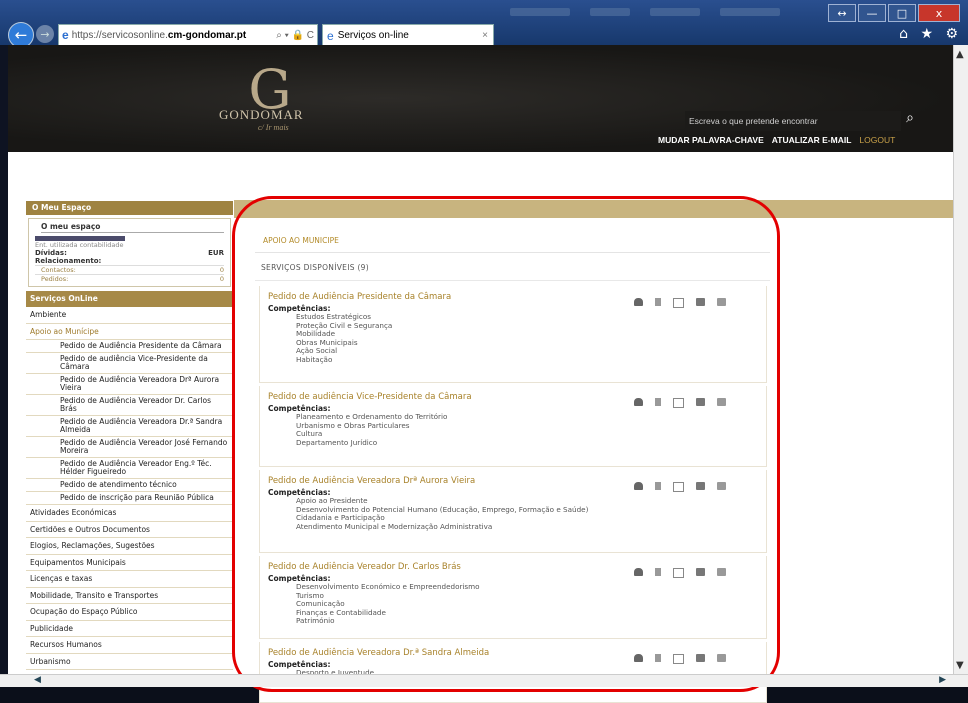 The width and height of the screenshot is (968, 703). Describe the element at coordinates (129, 332) in the screenshot. I see `sidebar-category: Apoio ao Munícipe` at that location.